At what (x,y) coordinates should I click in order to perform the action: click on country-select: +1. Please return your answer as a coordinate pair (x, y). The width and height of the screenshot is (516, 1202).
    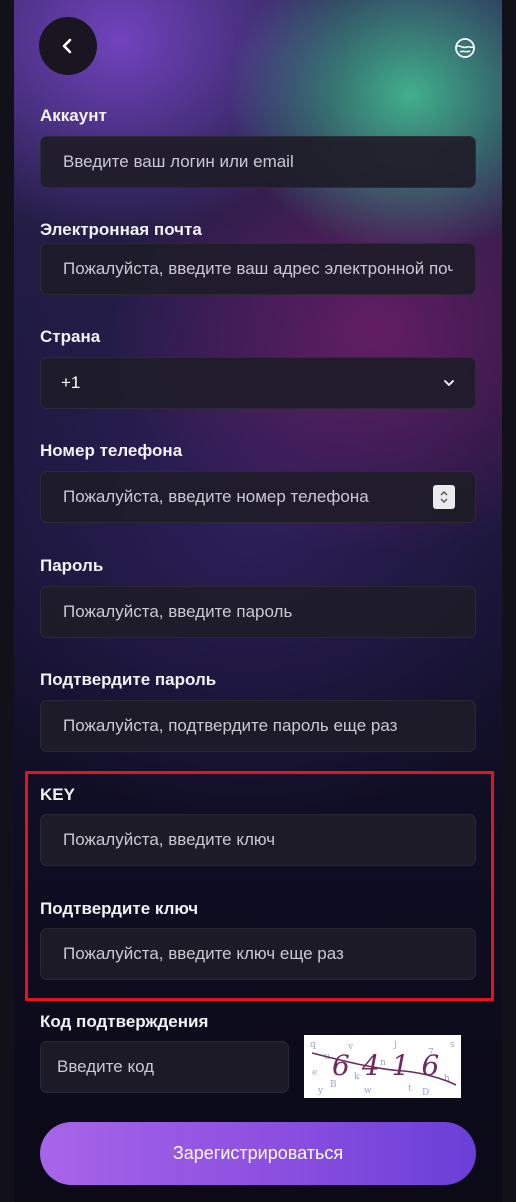
    Looking at the image, I should click on (258, 383).